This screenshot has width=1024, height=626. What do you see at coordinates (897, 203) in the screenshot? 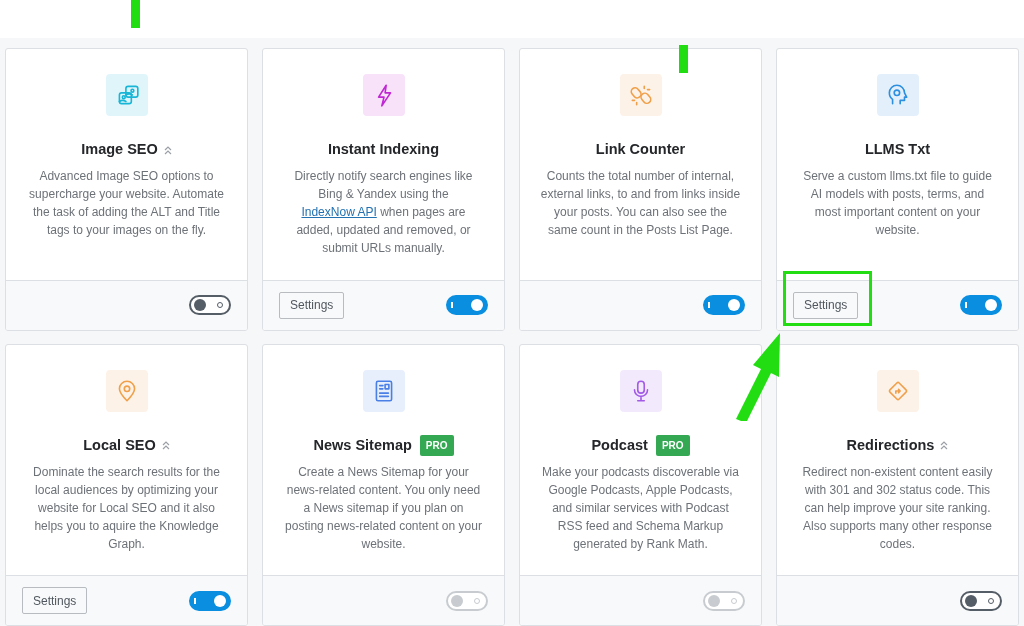
I see `module-description: Serve a custom llms.txt file to guide AI models with posts, terms, and most important content on your website.` at bounding box center [897, 203].